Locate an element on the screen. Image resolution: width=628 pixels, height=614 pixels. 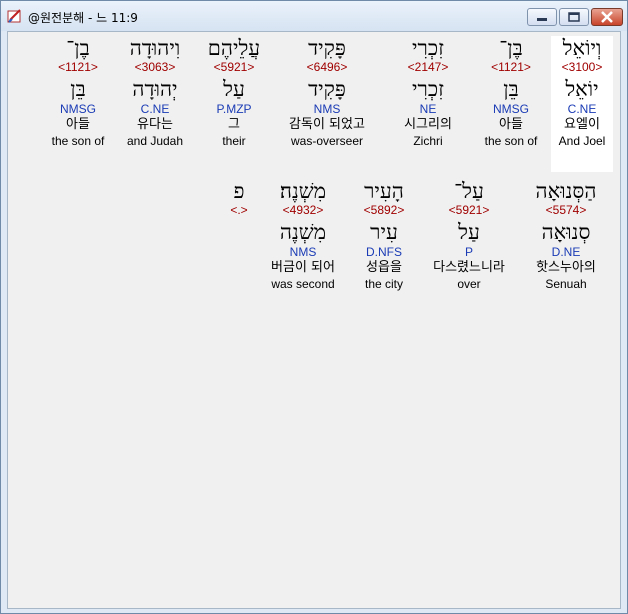
hebrew-lexeme: יְהוּדָה is located at coordinates (155, 89).